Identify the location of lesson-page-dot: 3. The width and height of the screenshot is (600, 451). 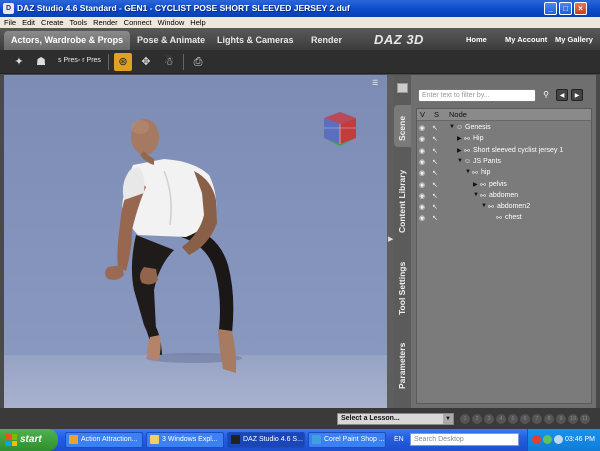
(489, 419).